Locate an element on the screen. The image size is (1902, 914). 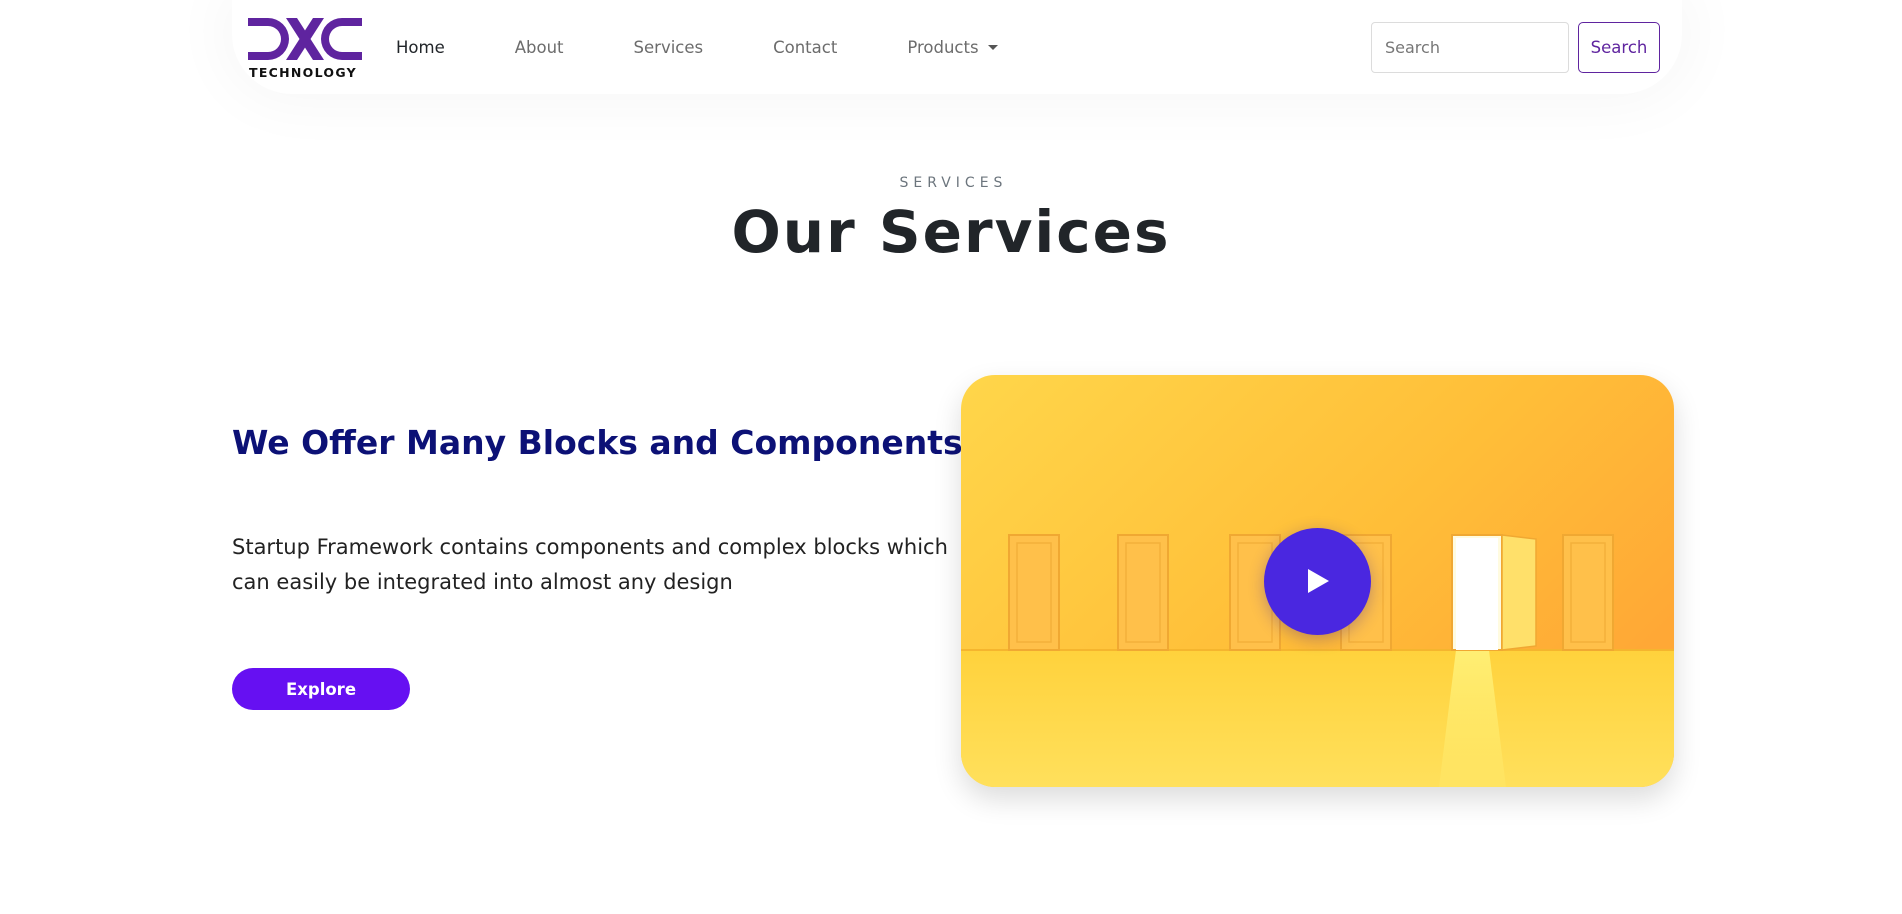
section-title: Our Services is located at coordinates (951, 232).